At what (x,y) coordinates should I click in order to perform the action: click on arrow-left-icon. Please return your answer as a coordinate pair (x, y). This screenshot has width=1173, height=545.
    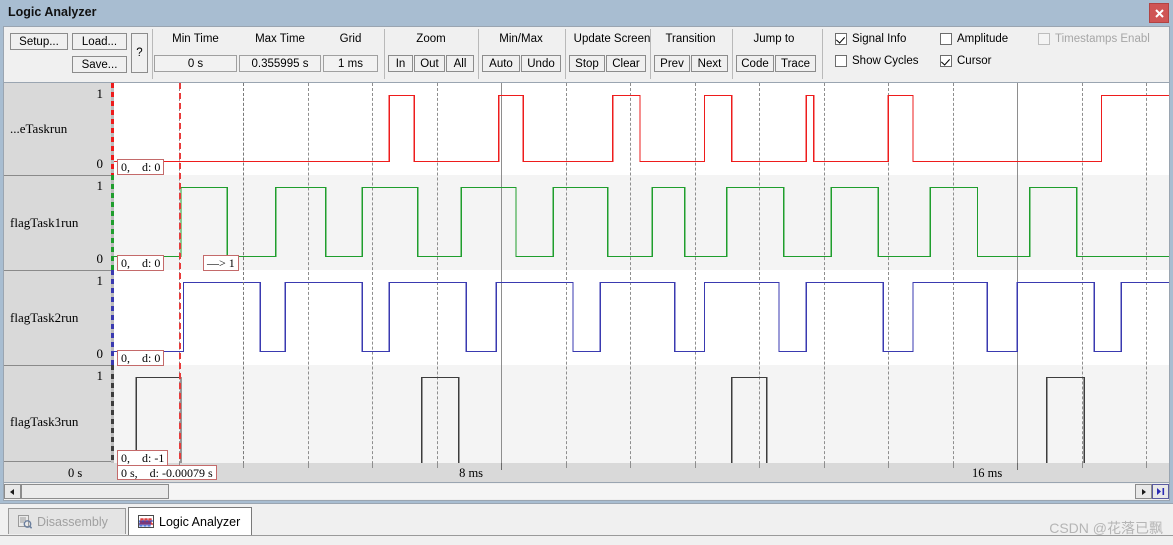
    Looking at the image, I should click on (12, 491).